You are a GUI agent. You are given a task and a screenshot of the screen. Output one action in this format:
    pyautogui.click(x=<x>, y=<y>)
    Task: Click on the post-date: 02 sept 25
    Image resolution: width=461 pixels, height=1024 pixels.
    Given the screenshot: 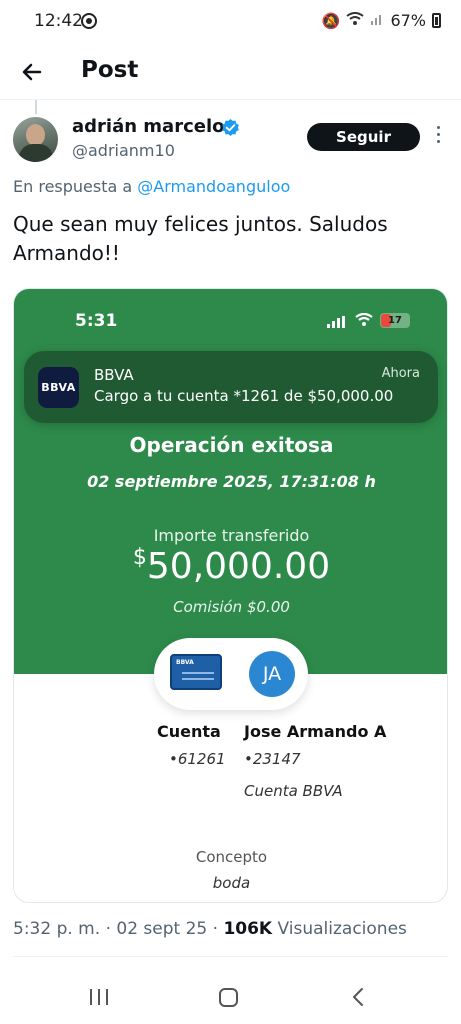 What is the action you would take?
    pyautogui.click(x=162, y=929)
    